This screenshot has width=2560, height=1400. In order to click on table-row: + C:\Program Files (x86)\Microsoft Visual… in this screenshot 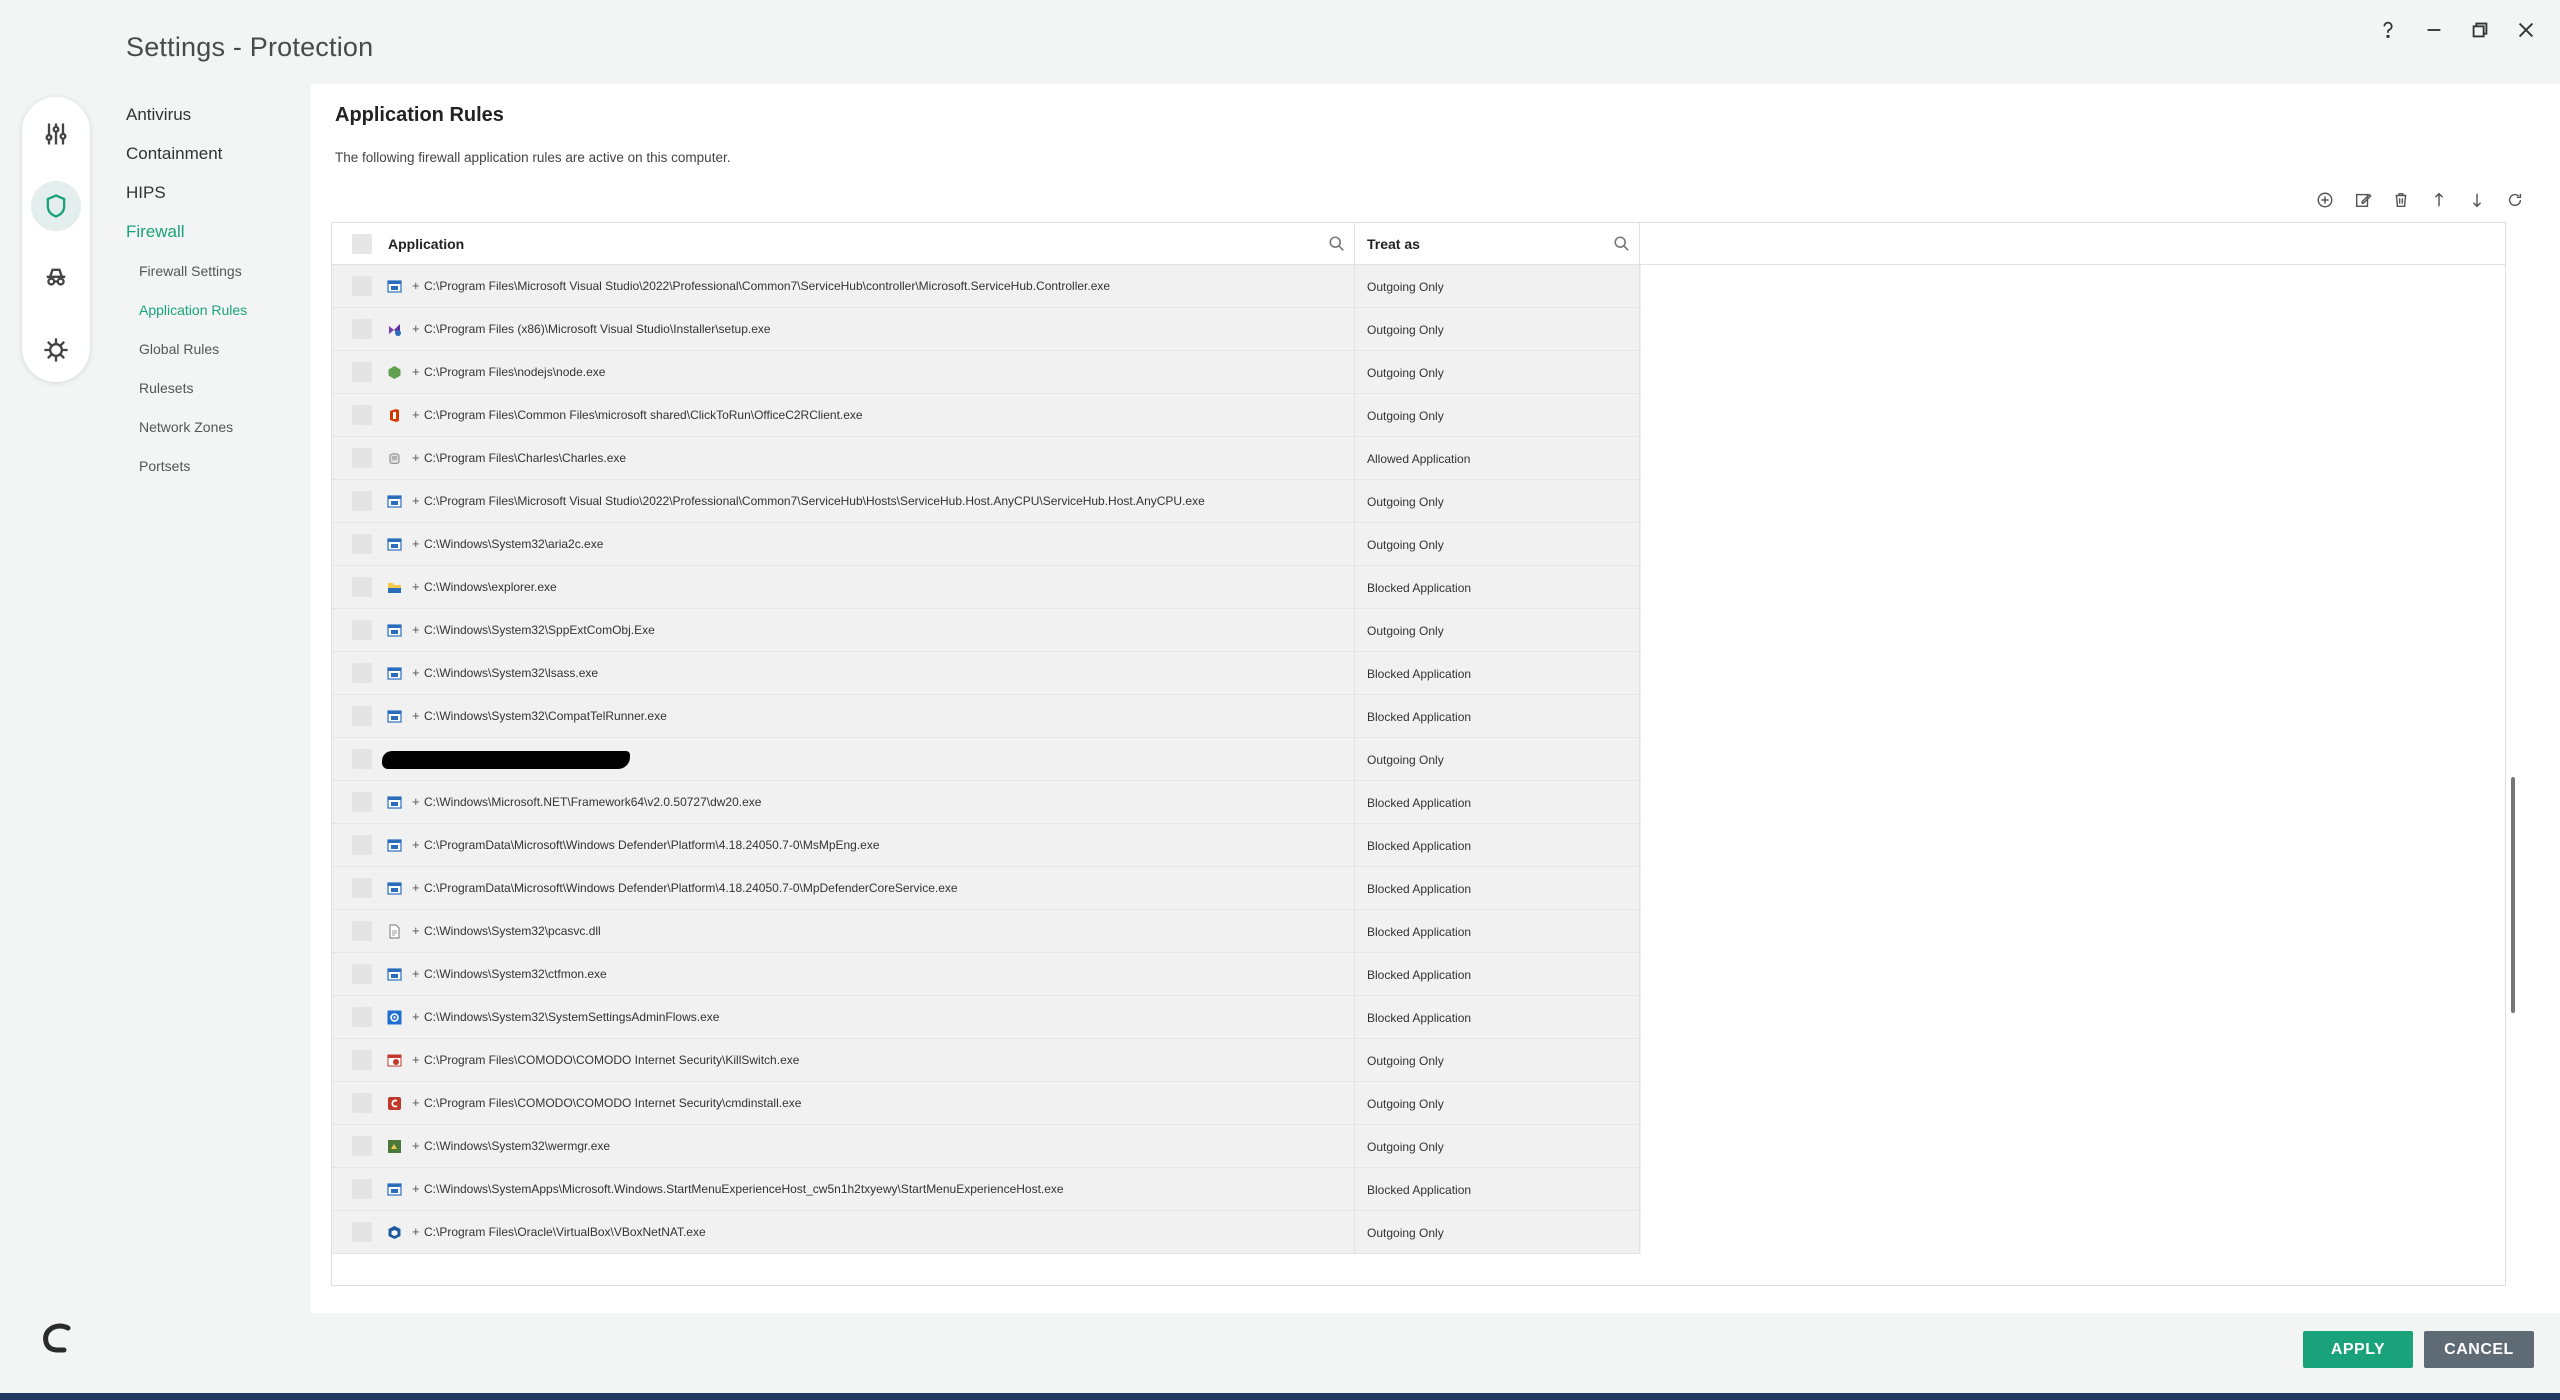, I will do `click(986, 329)`.